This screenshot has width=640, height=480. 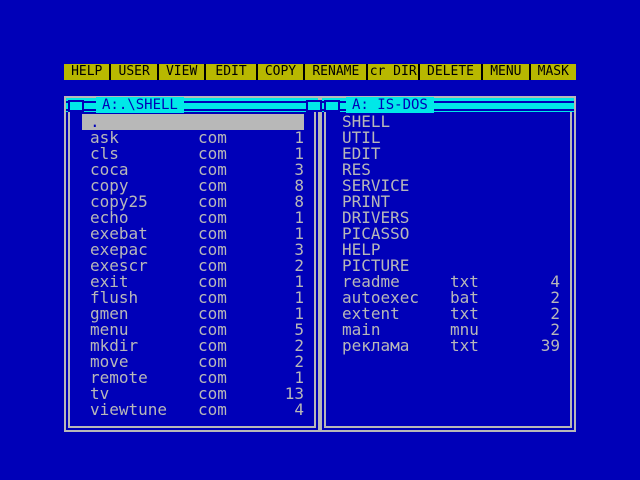 I want to click on right-panel-title: A: IS-DOS, so click(x=390, y=105).